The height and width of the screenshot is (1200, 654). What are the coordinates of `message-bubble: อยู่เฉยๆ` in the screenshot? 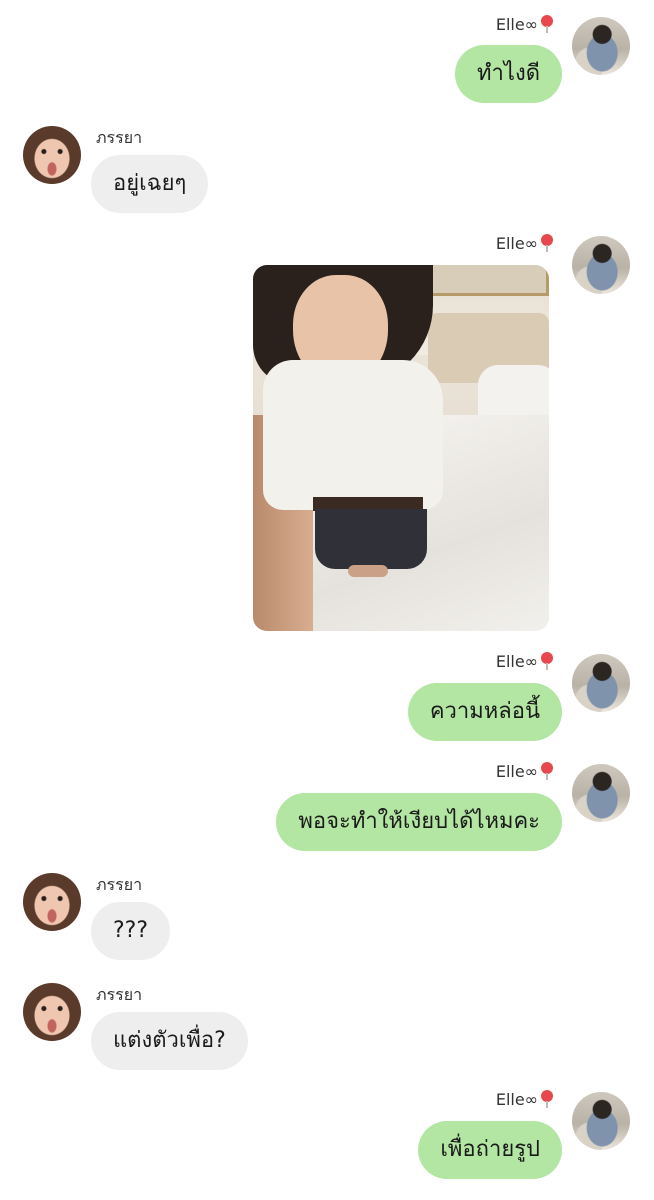 It's located at (150, 184).